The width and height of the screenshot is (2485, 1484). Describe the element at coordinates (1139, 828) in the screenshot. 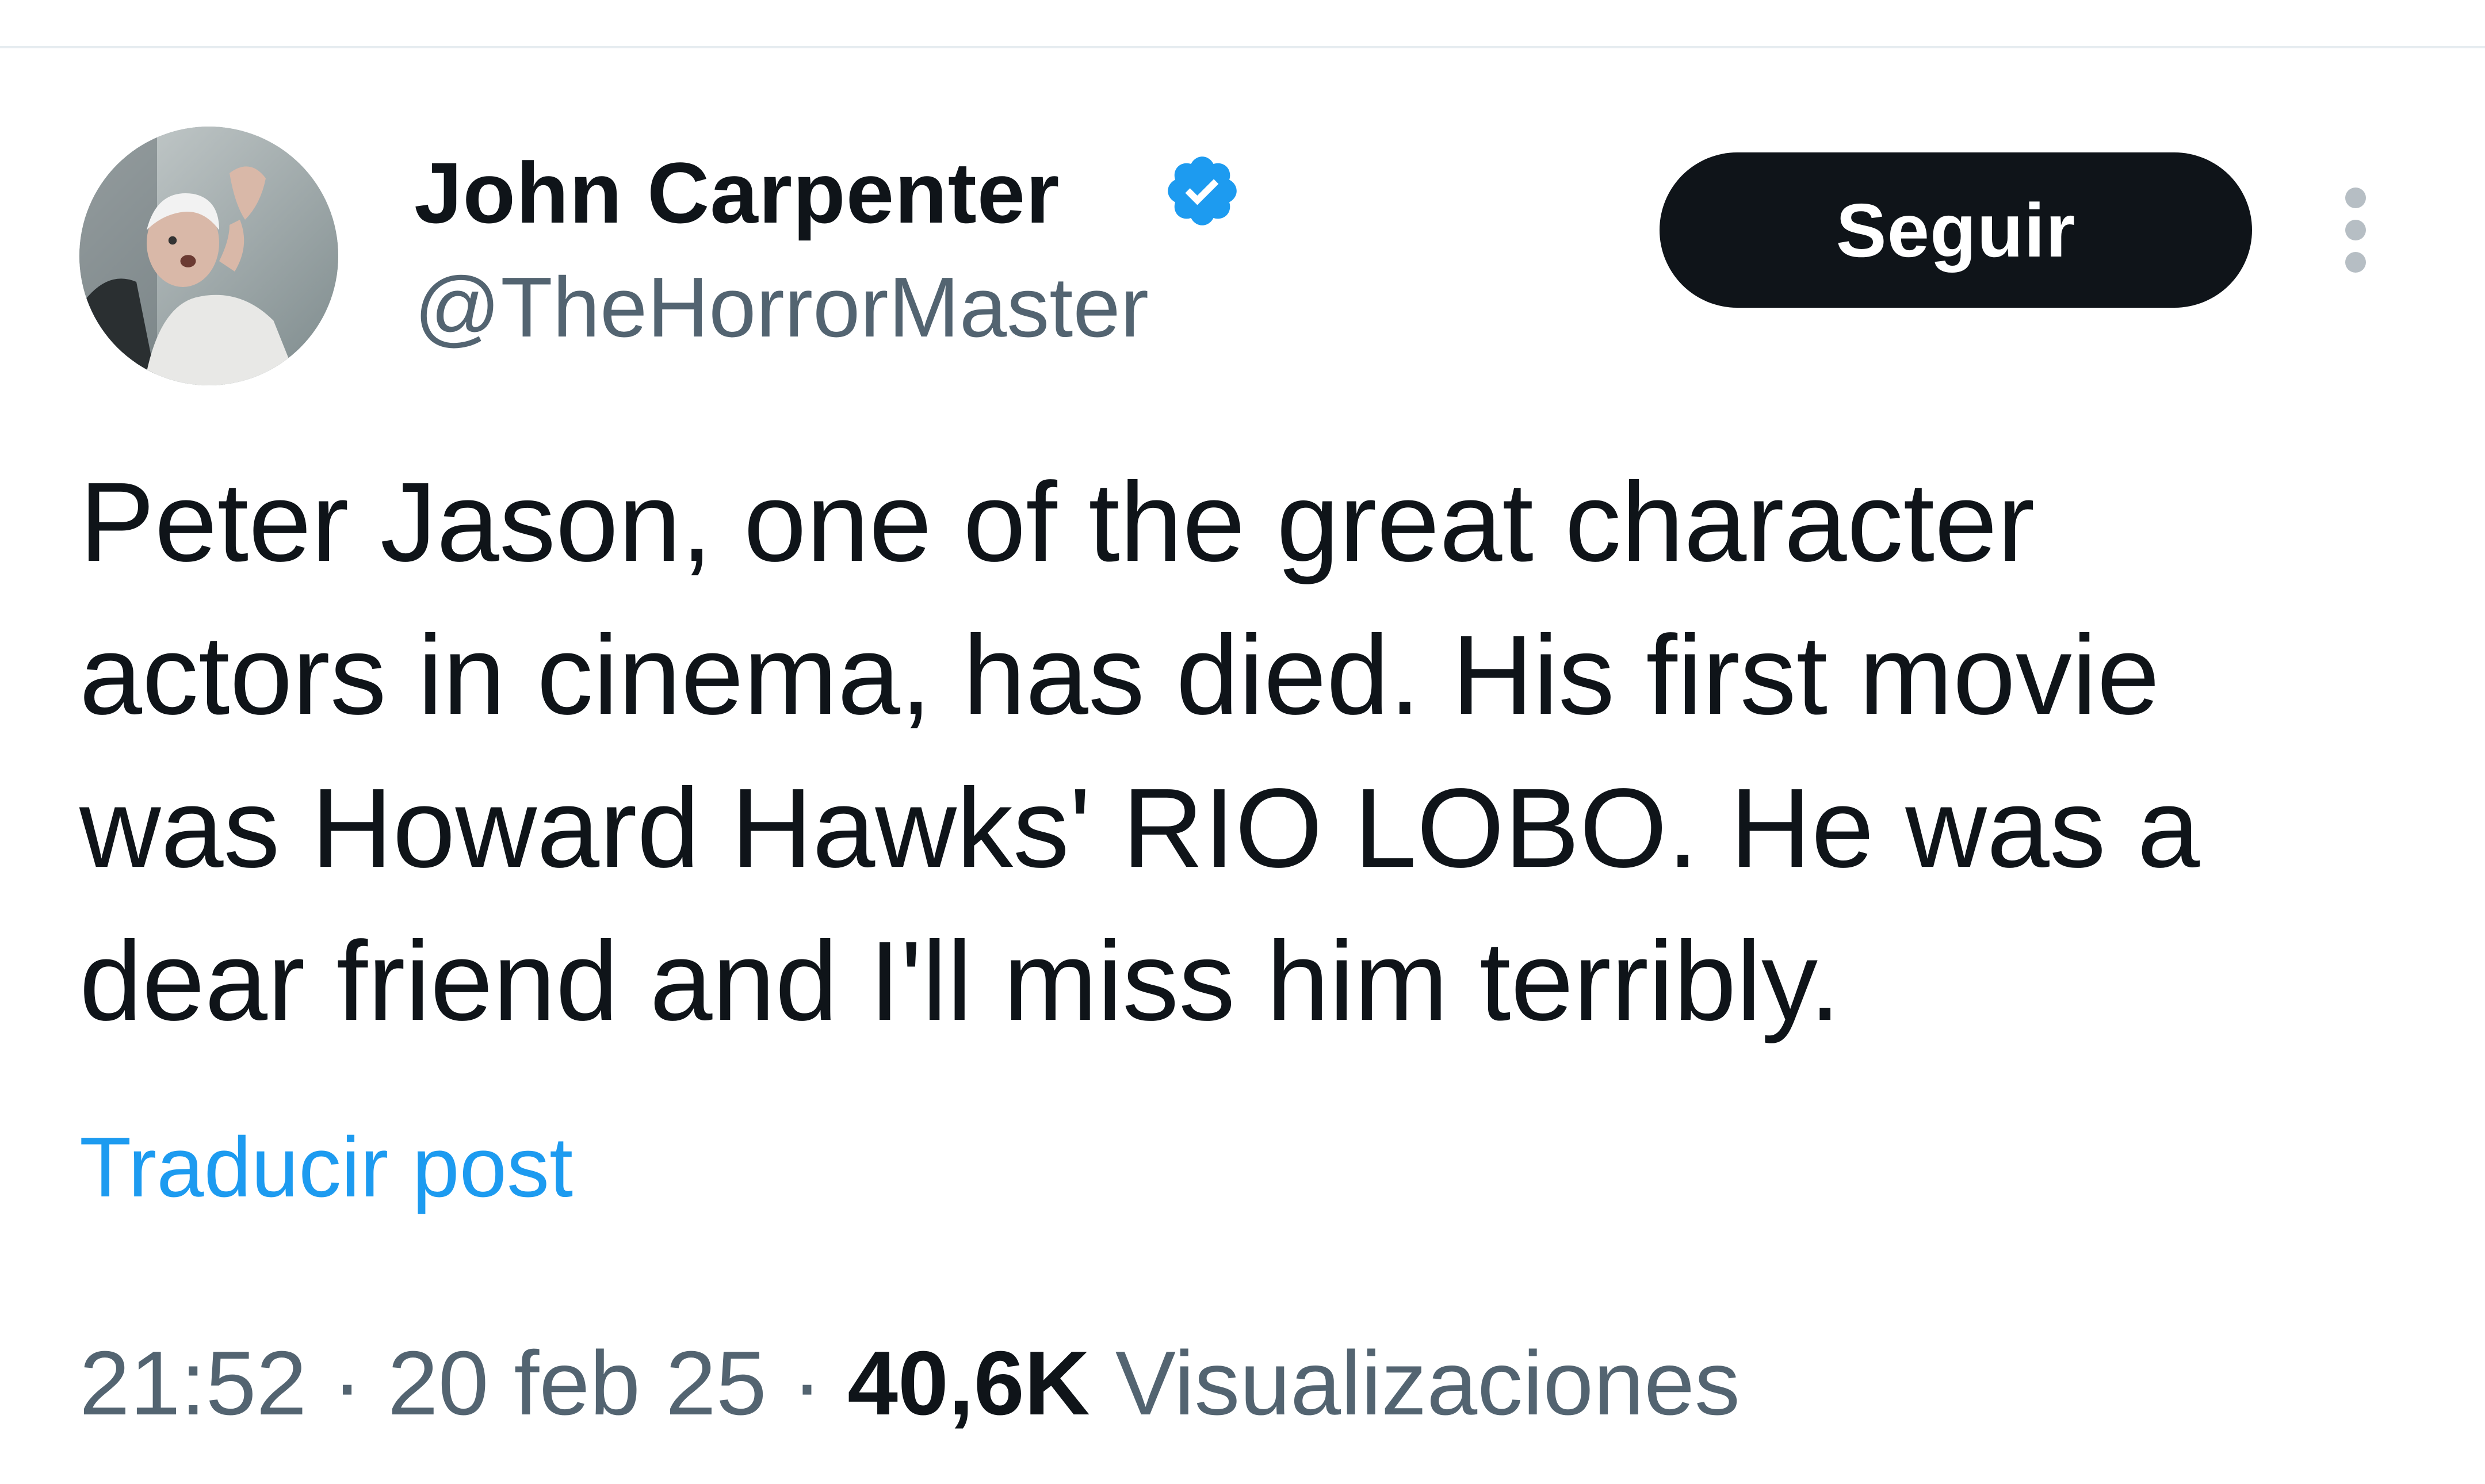

I see `tweet-text-line: was Howard Hawks' RIO LOBO. He was a` at that location.